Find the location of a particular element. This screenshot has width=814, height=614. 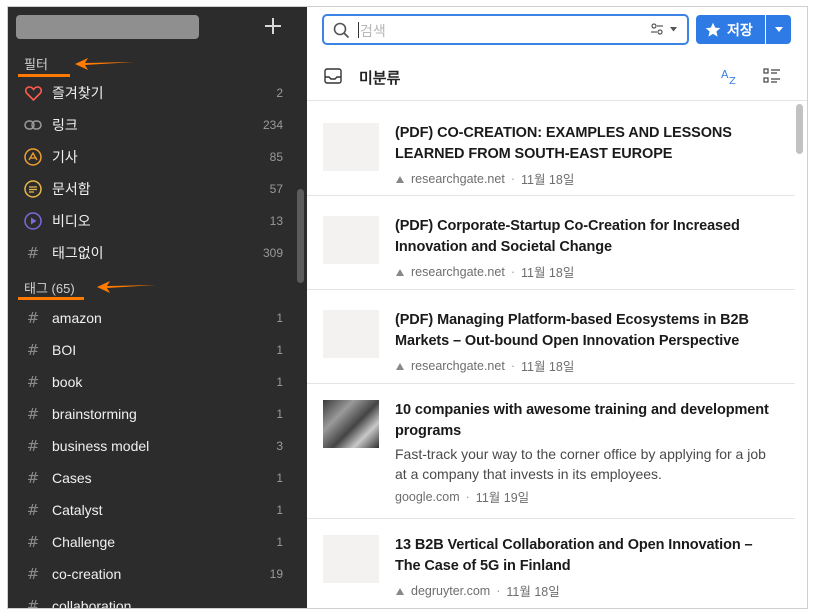

filter-count: 57 is located at coordinates (276, 189).